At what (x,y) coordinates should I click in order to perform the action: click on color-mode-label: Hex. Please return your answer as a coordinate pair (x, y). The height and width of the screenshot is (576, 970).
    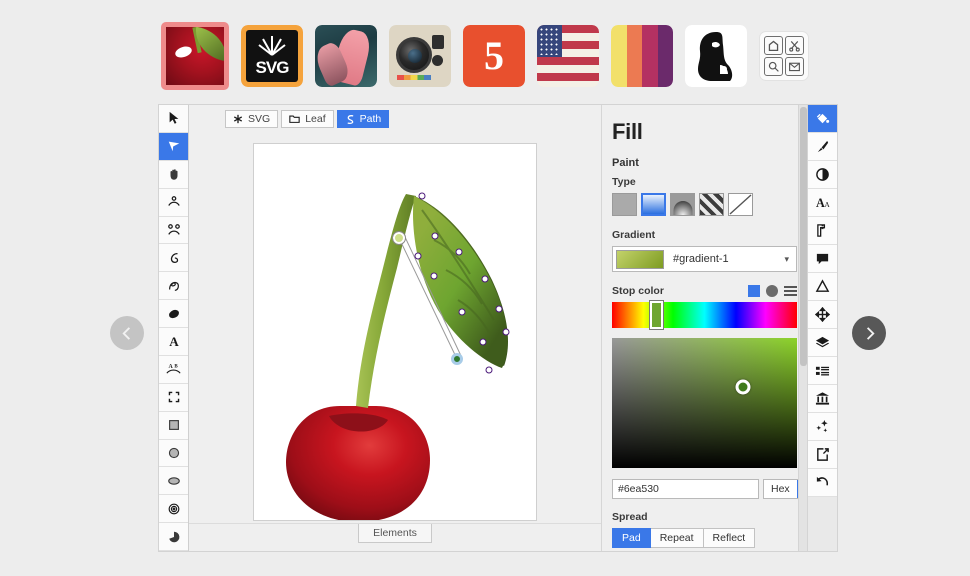
    Looking at the image, I should click on (780, 489).